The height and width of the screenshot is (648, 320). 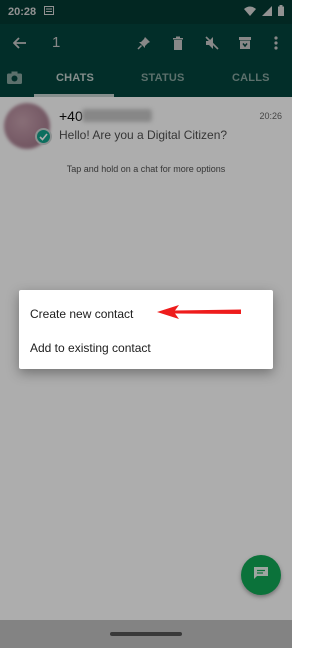 I want to click on create-new-contact-option: Create new contact, so click(x=81, y=314).